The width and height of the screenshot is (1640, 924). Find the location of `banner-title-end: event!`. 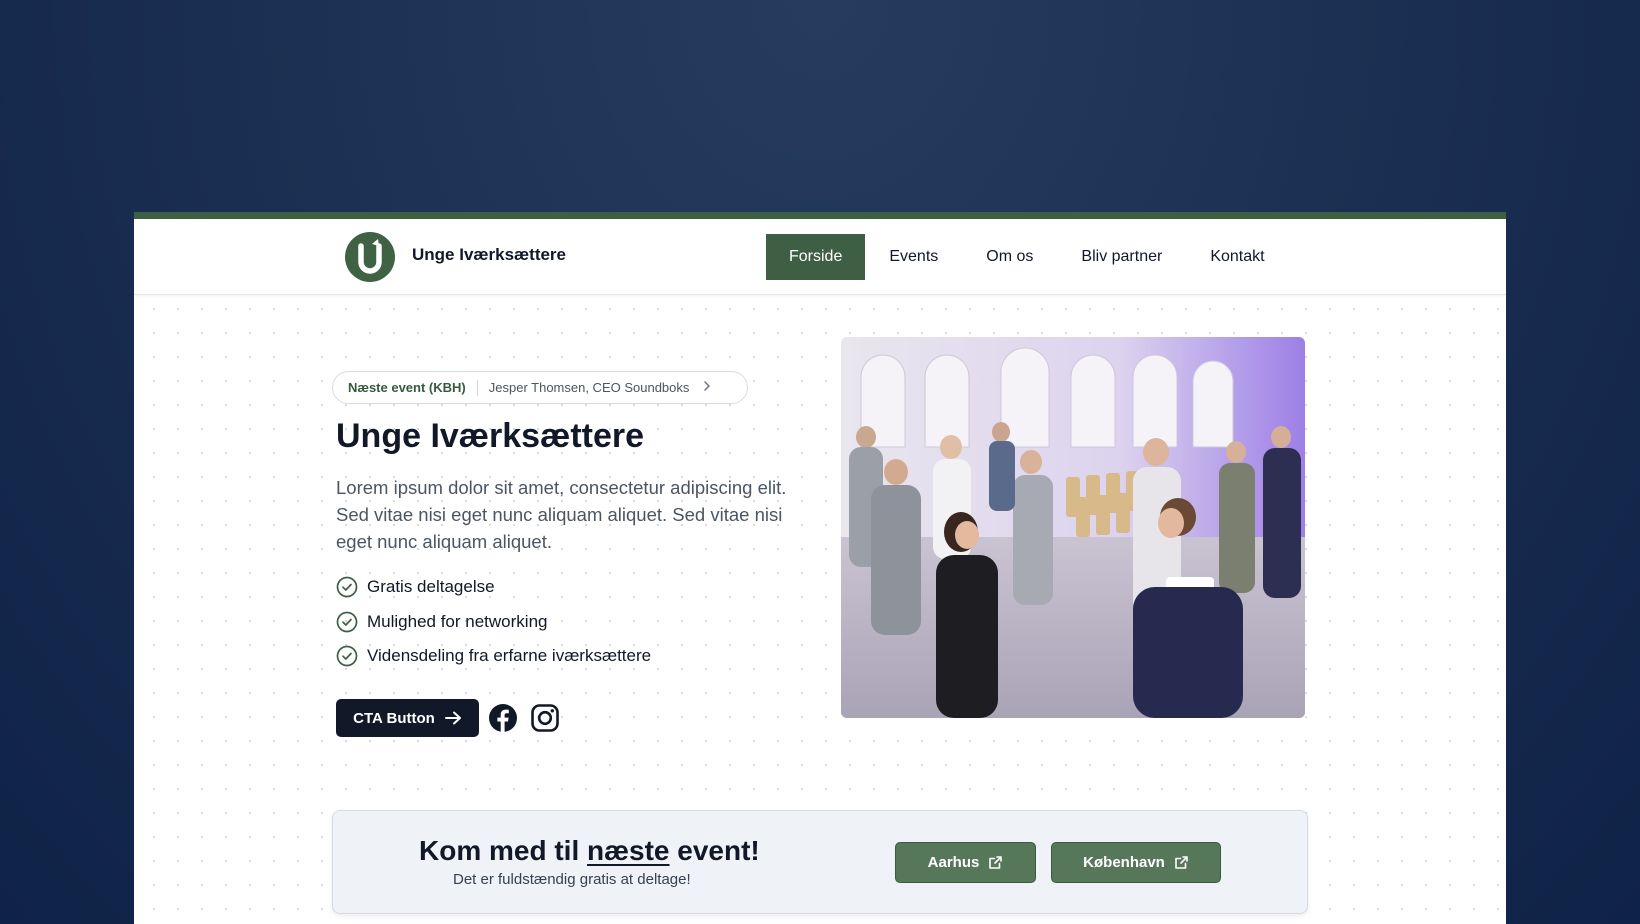

banner-title-end: event! is located at coordinates (714, 850).